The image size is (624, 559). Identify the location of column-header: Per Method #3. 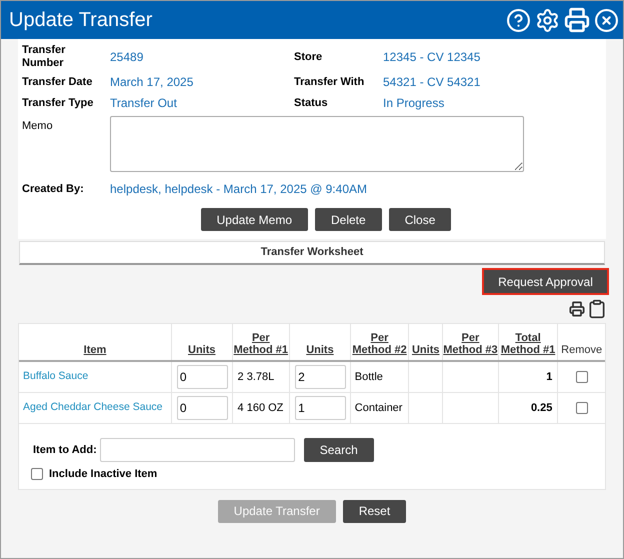
(470, 344).